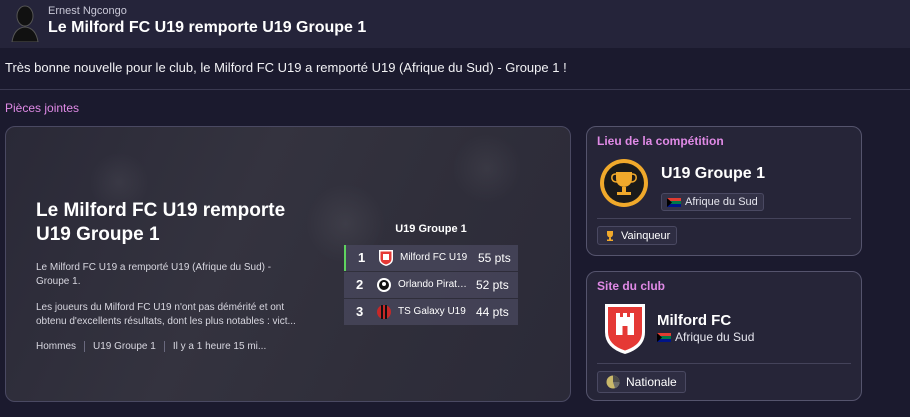 Image resolution: width=910 pixels, height=417 pixels. What do you see at coordinates (384, 285) in the screenshot?
I see `orlando-pirates-crest-icon` at bounding box center [384, 285].